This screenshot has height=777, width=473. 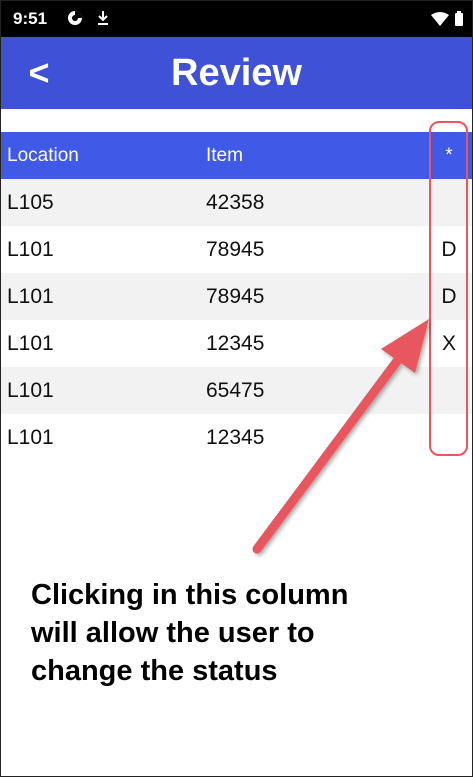 I want to click on table-row: L101 12345, so click(x=236, y=437).